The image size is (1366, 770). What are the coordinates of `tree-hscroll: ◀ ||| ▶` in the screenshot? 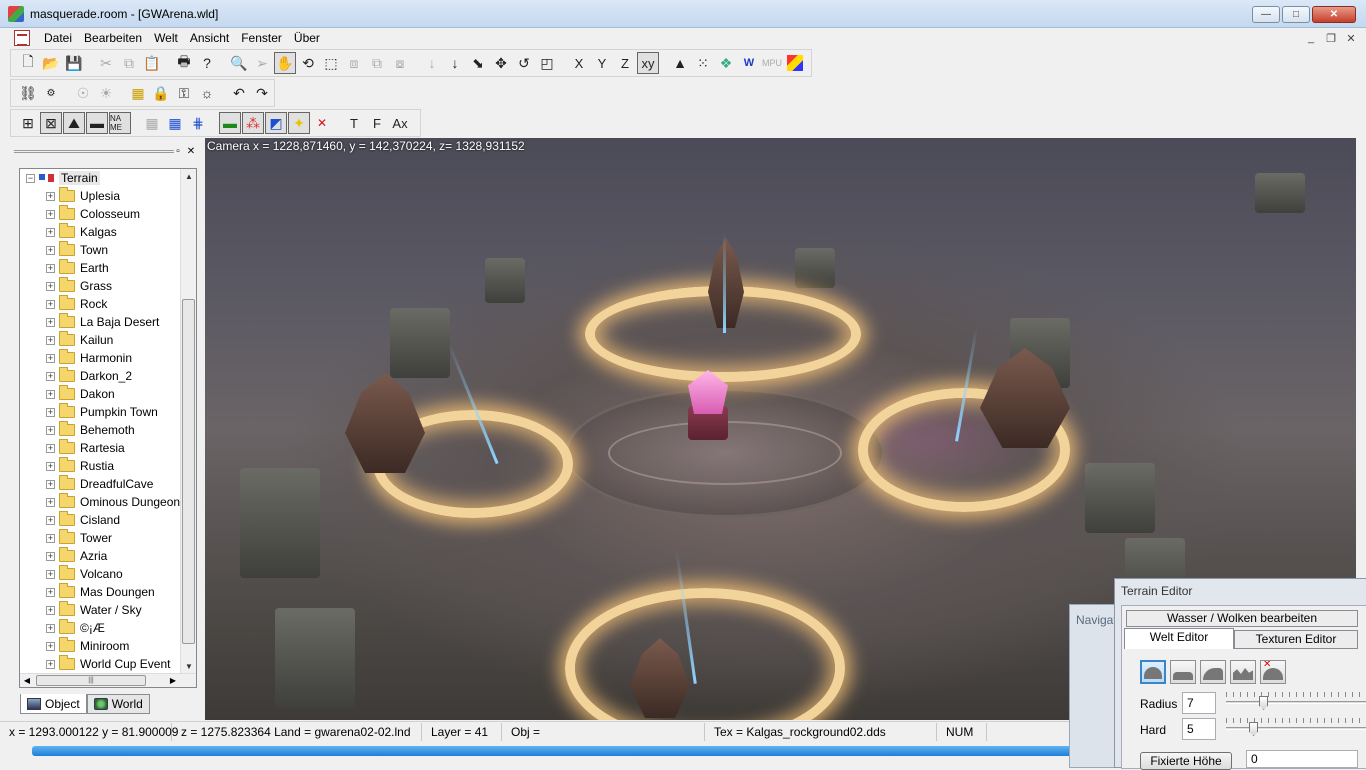 It's located at (108, 680).